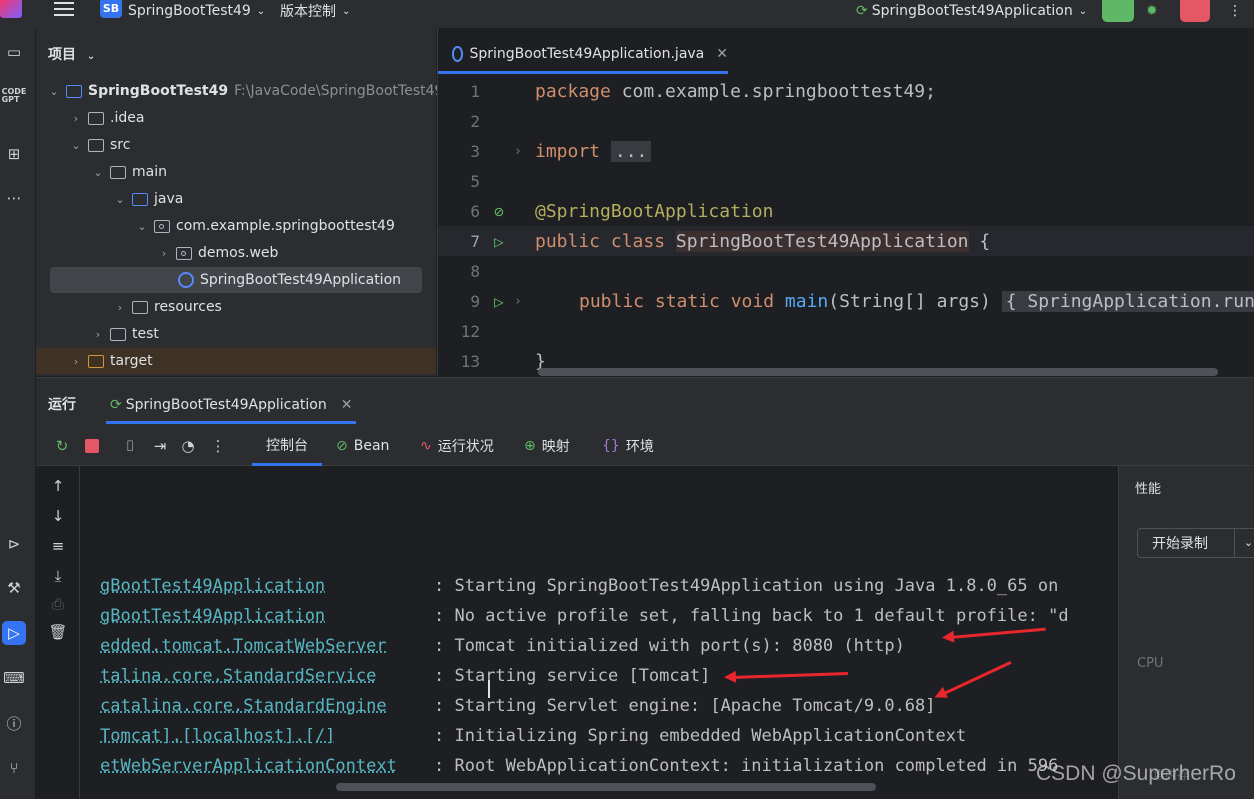 This screenshot has width=1254, height=799. I want to click on soft-wrap-icon: ≡, so click(58, 546).